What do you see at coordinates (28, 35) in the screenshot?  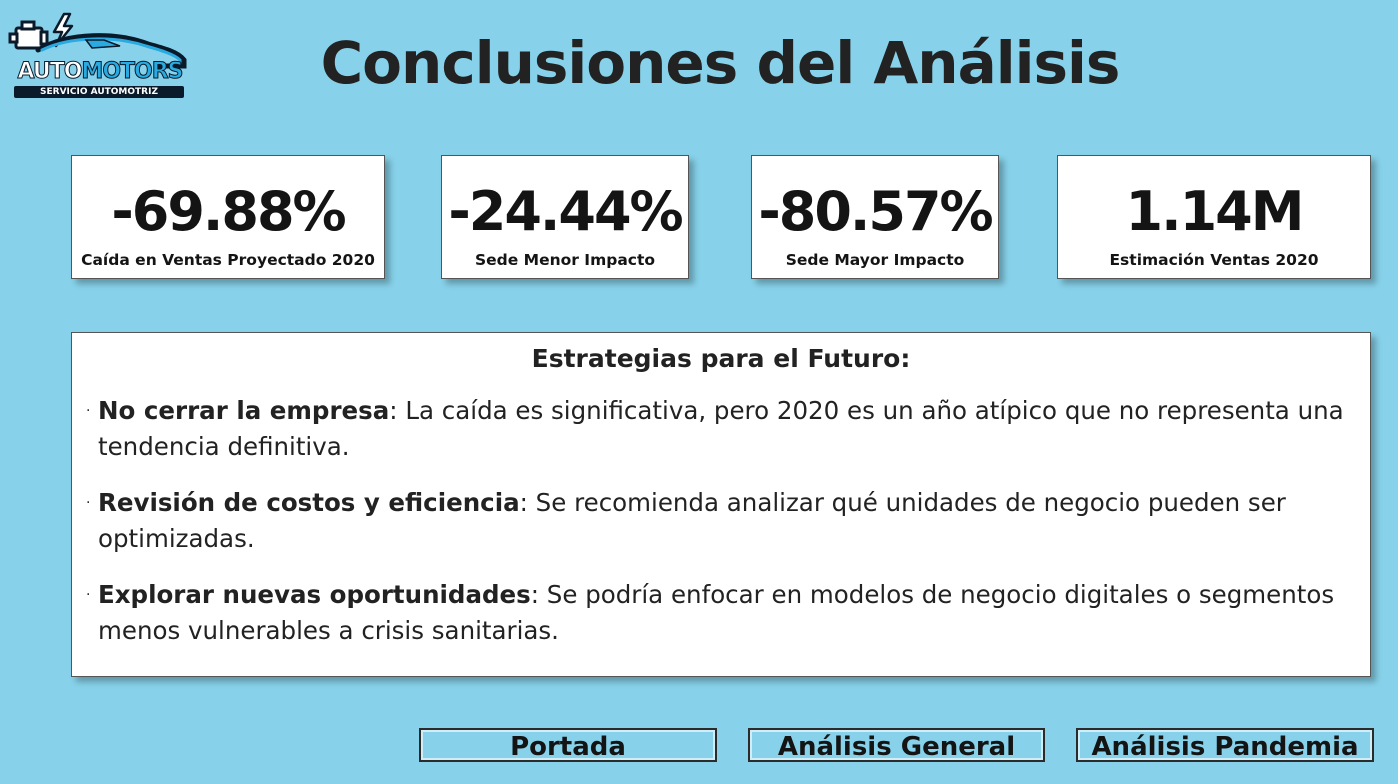 I see `engine-icon` at bounding box center [28, 35].